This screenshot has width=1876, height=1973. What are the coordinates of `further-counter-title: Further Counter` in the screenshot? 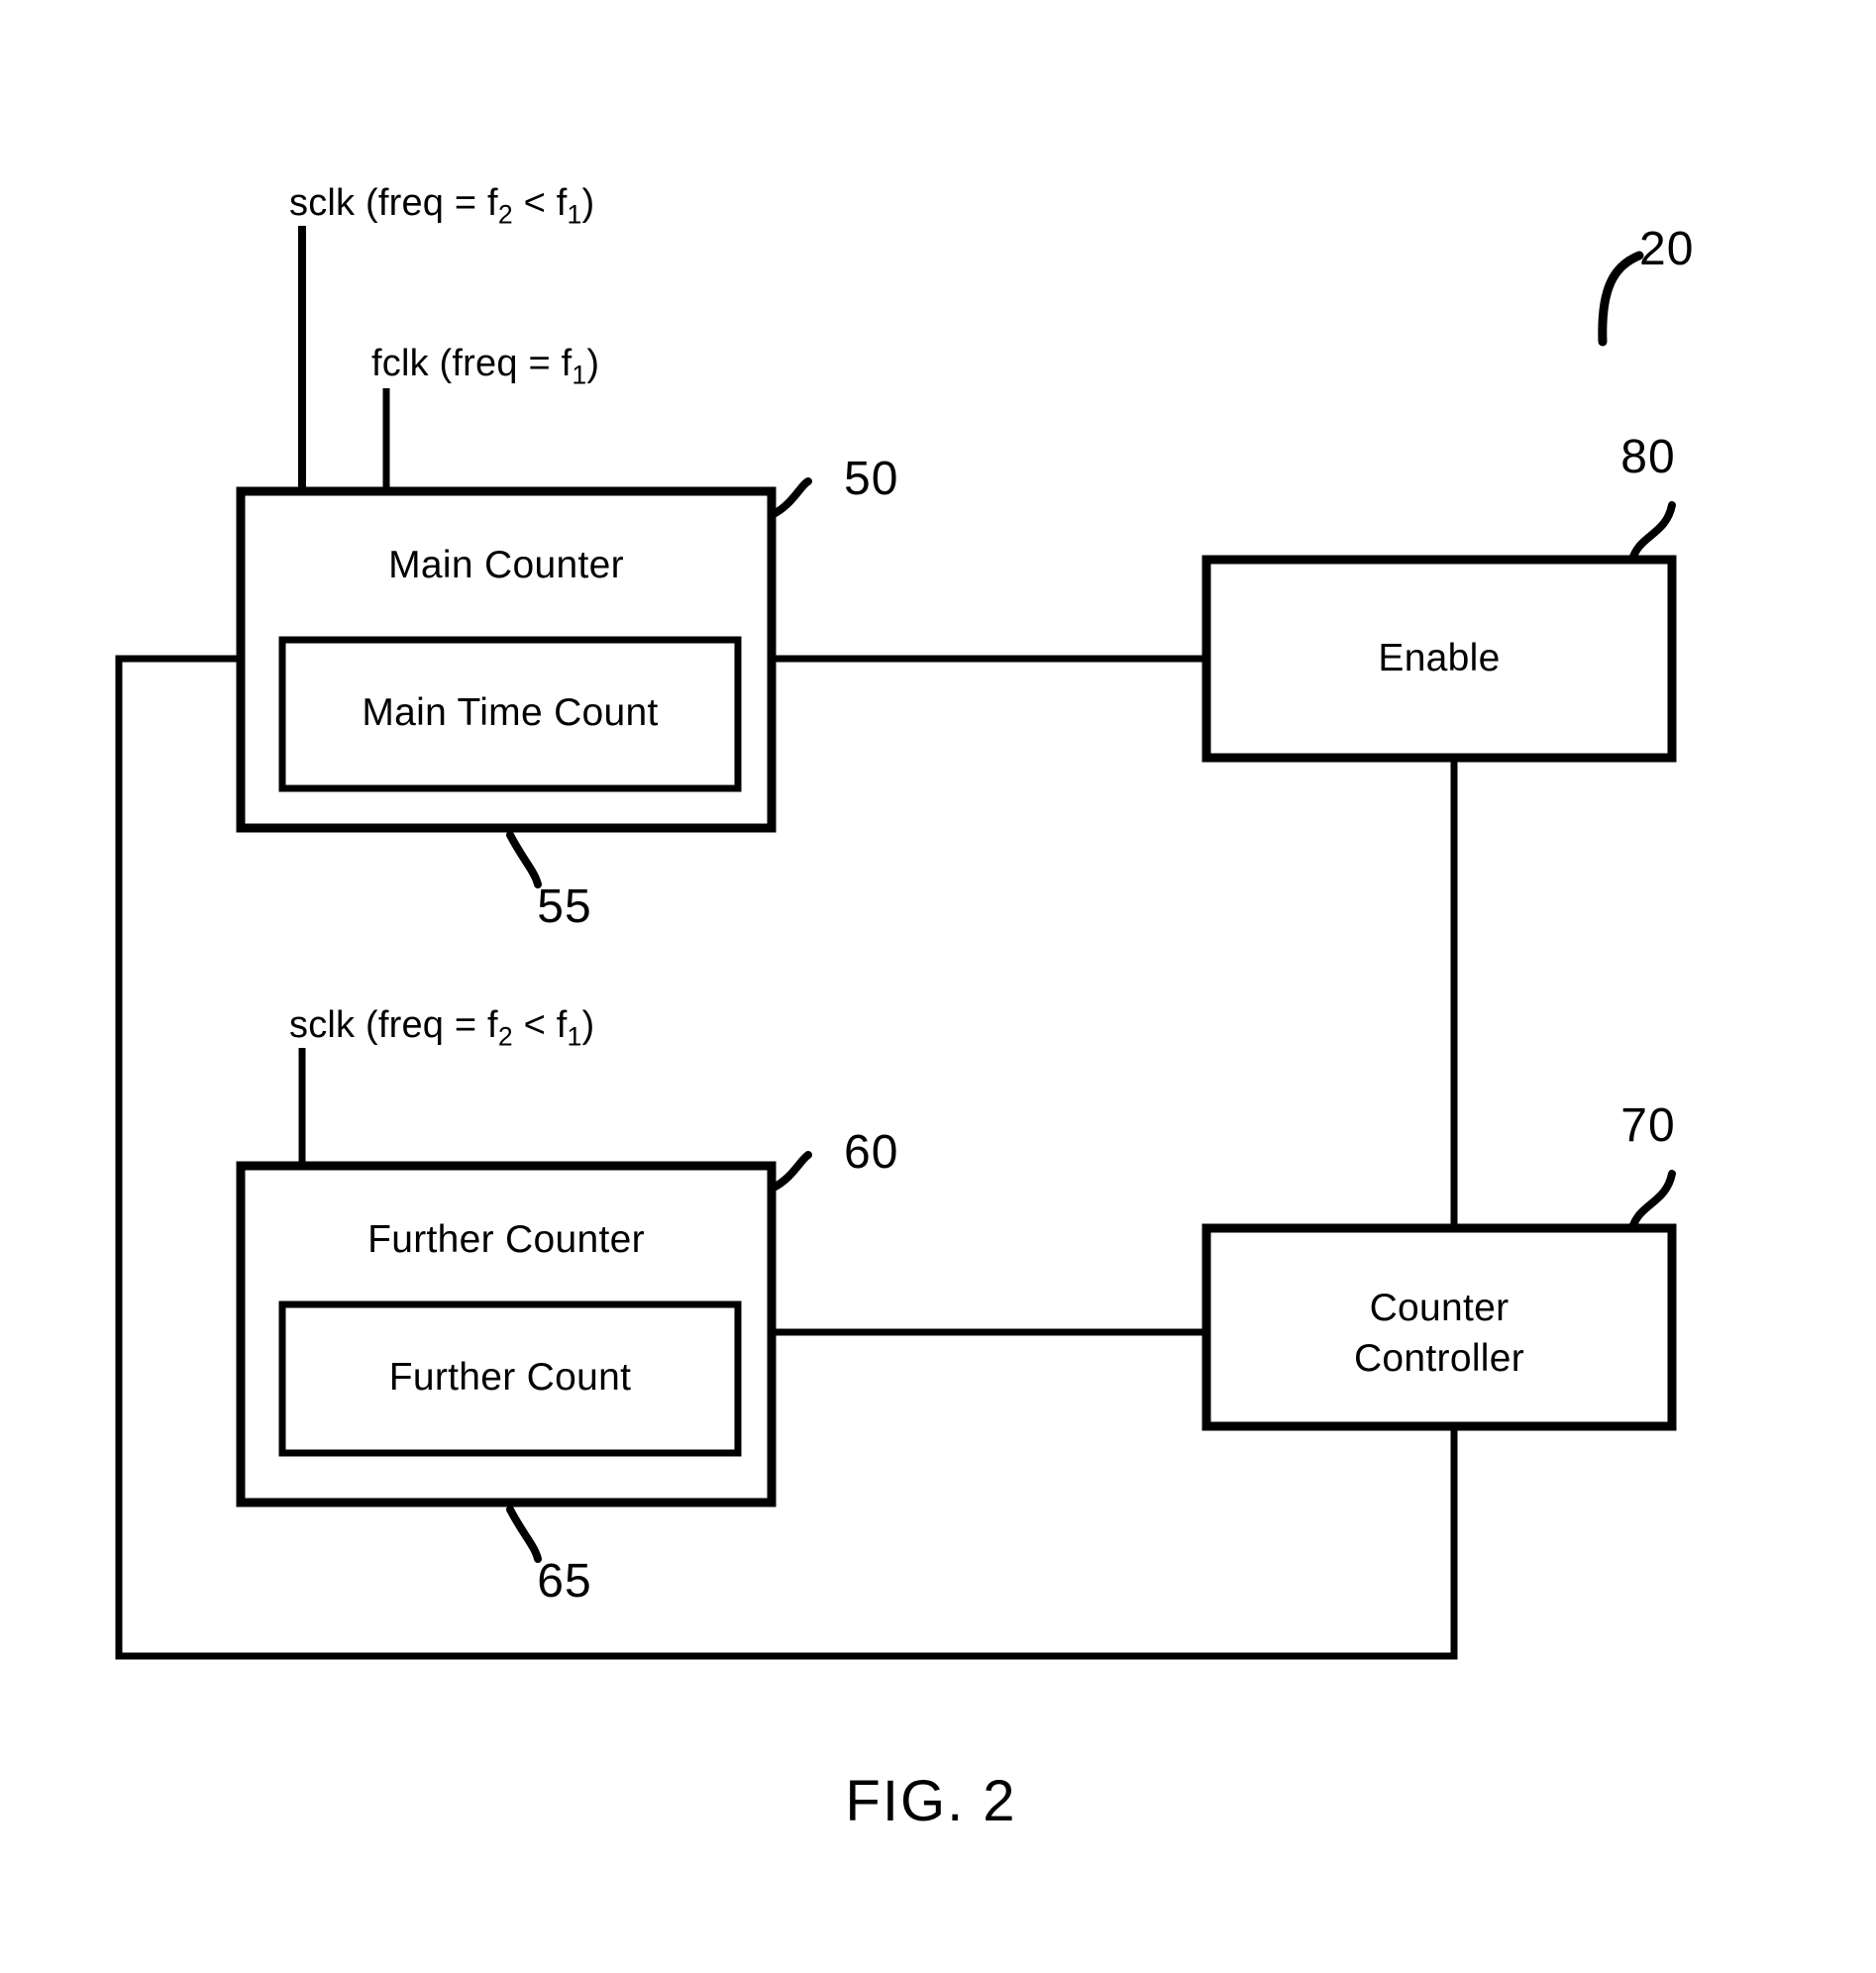 It's located at (506, 1239).